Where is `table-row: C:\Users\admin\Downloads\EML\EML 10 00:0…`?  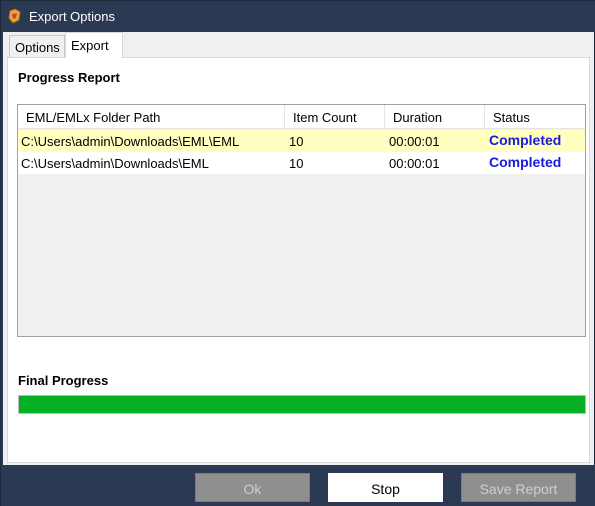 table-row: C:\Users\admin\Downloads\EML\EML 10 00:0… is located at coordinates (301, 141).